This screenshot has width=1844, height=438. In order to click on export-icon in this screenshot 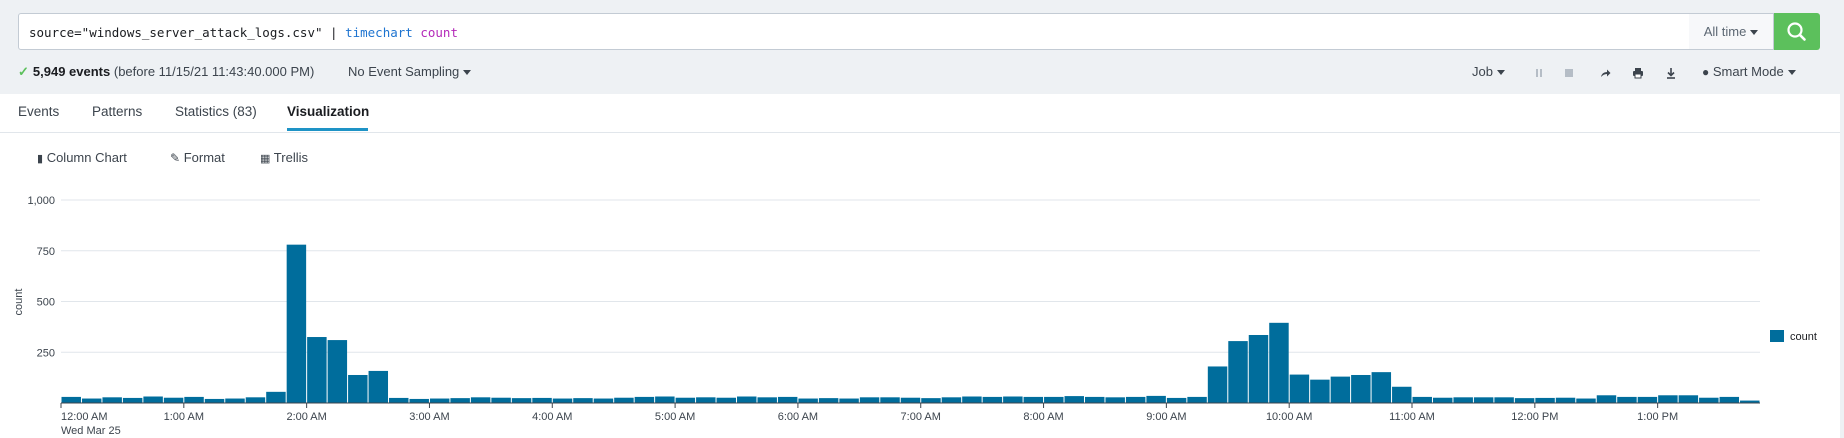, I will do `click(1671, 73)`.